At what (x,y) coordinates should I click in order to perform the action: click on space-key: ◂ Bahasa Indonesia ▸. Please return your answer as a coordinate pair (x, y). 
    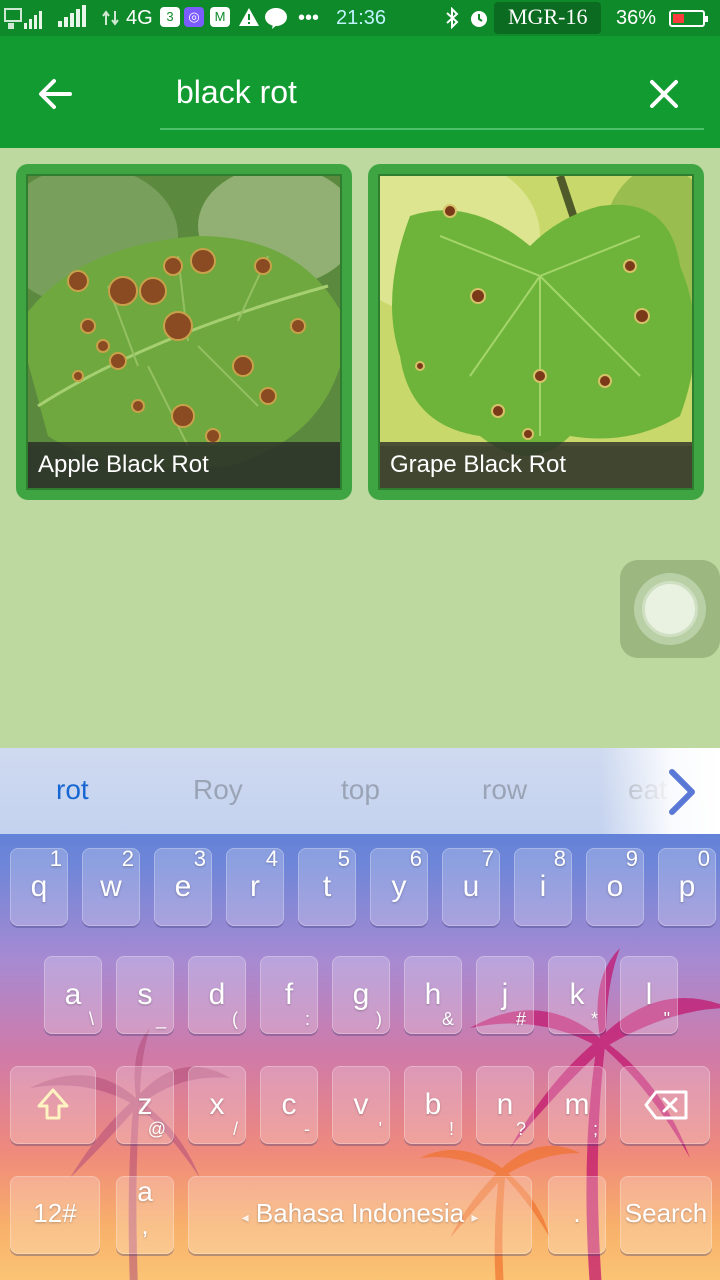
    Looking at the image, I should click on (360, 1215).